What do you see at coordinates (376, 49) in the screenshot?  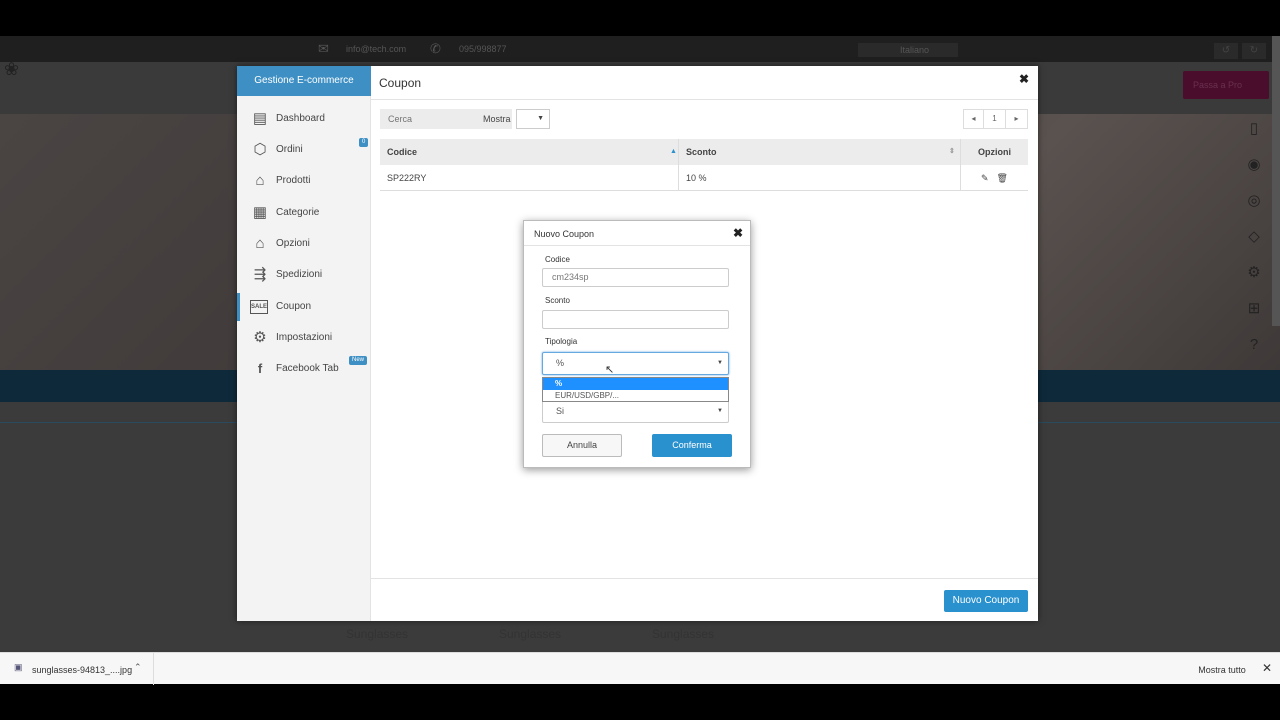 I see `site-email: info@tech.com` at bounding box center [376, 49].